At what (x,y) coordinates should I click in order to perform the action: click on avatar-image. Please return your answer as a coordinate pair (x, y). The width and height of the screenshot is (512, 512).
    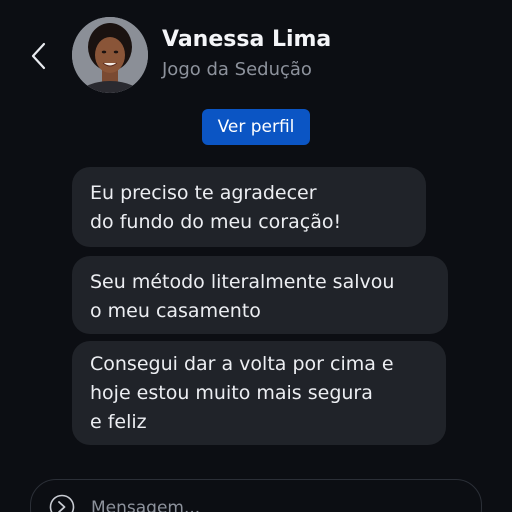
    Looking at the image, I should click on (110, 55).